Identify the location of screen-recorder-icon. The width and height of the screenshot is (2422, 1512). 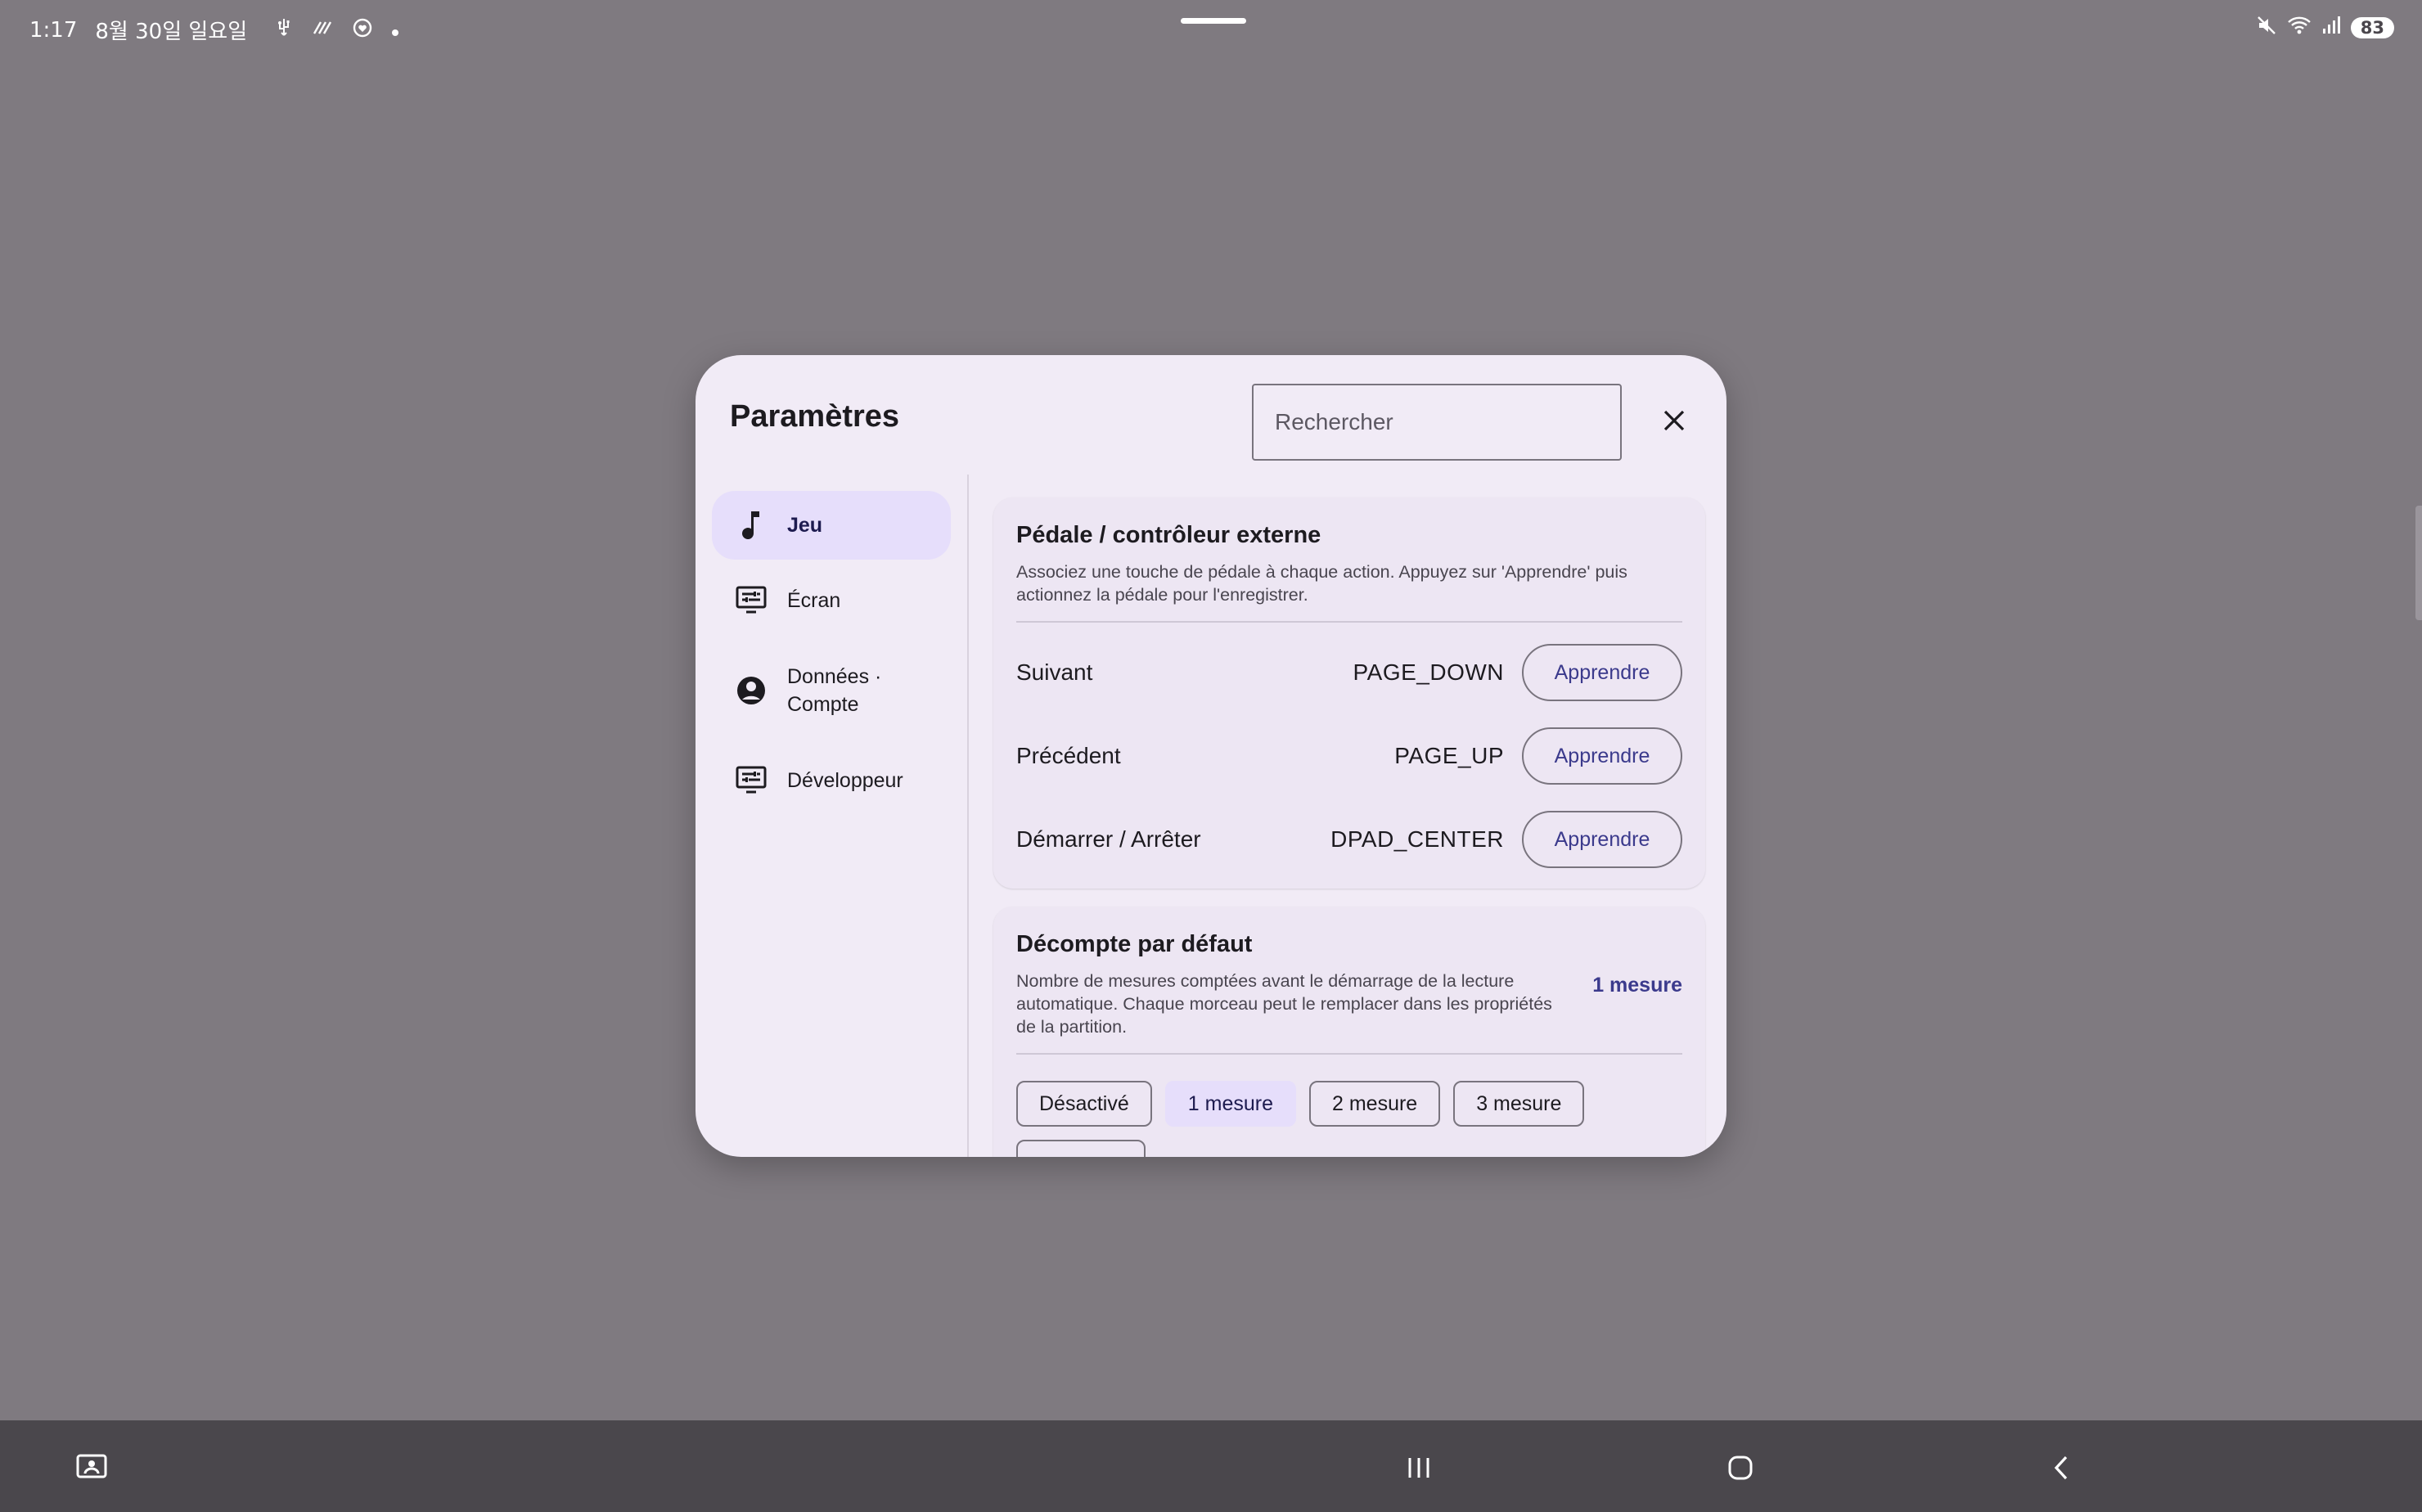
(91, 1466).